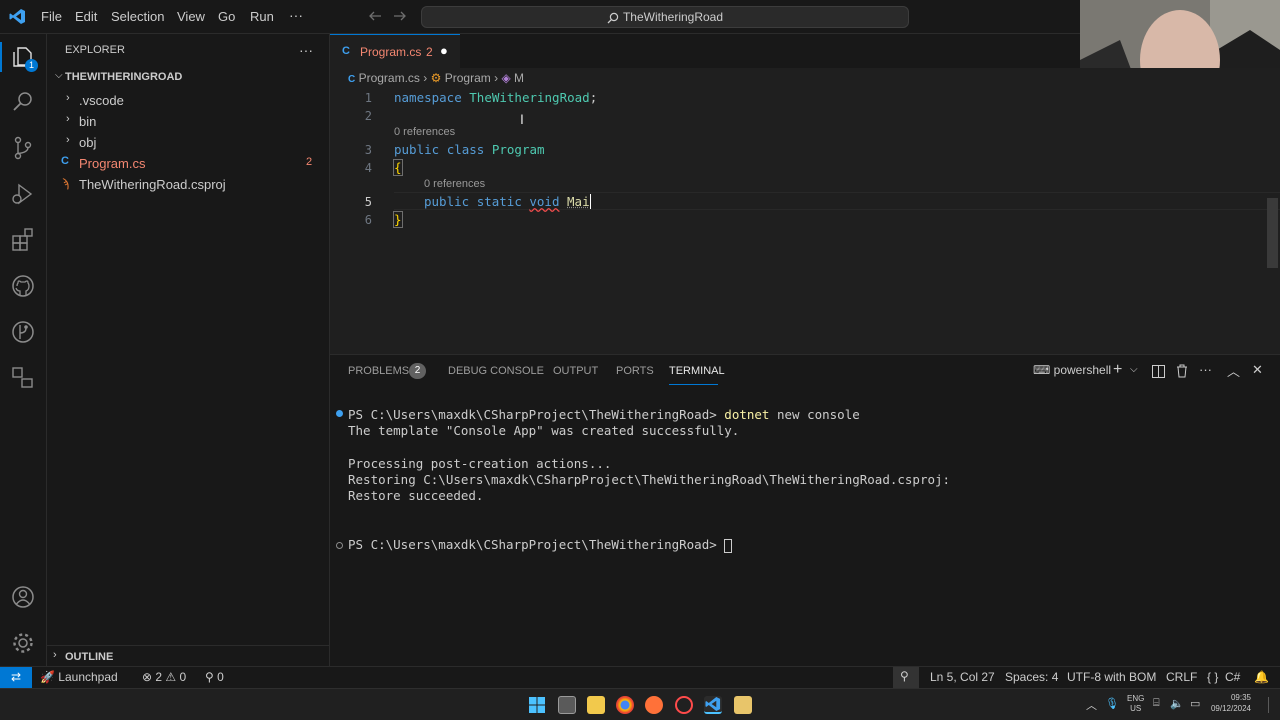 The height and width of the screenshot is (720, 1280). Describe the element at coordinates (188, 78) in the screenshot. I see `workspace-root: ⌵ THEWITHERINGROAD` at that location.